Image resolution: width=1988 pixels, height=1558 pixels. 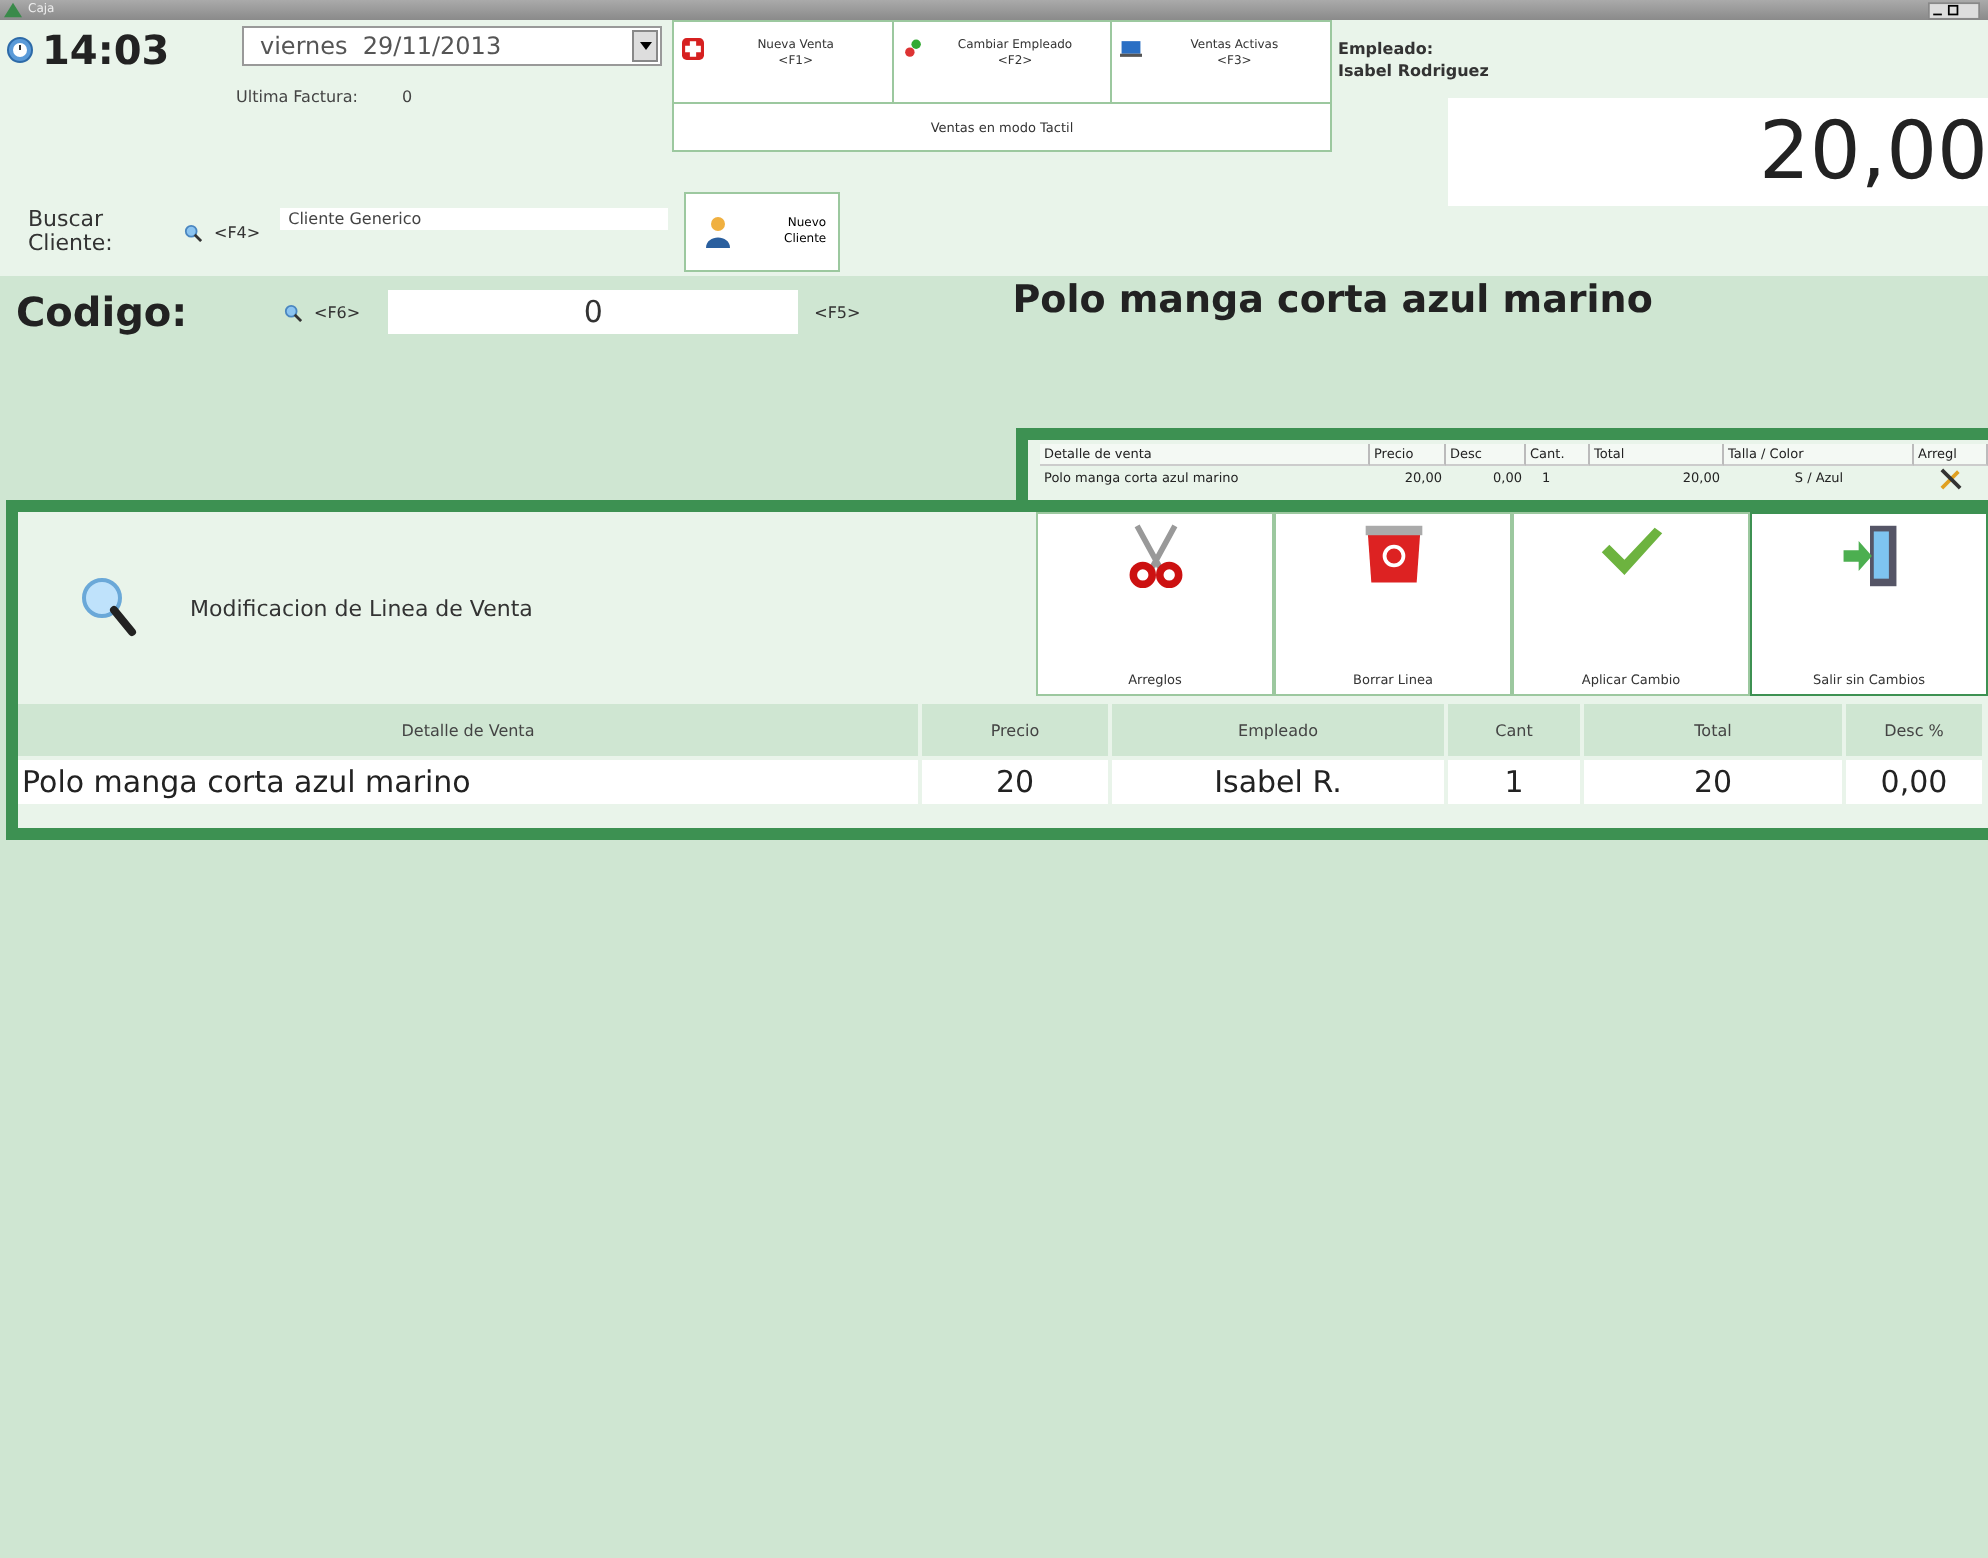 I want to click on table-cell: Isabel R., so click(x=1280, y=782).